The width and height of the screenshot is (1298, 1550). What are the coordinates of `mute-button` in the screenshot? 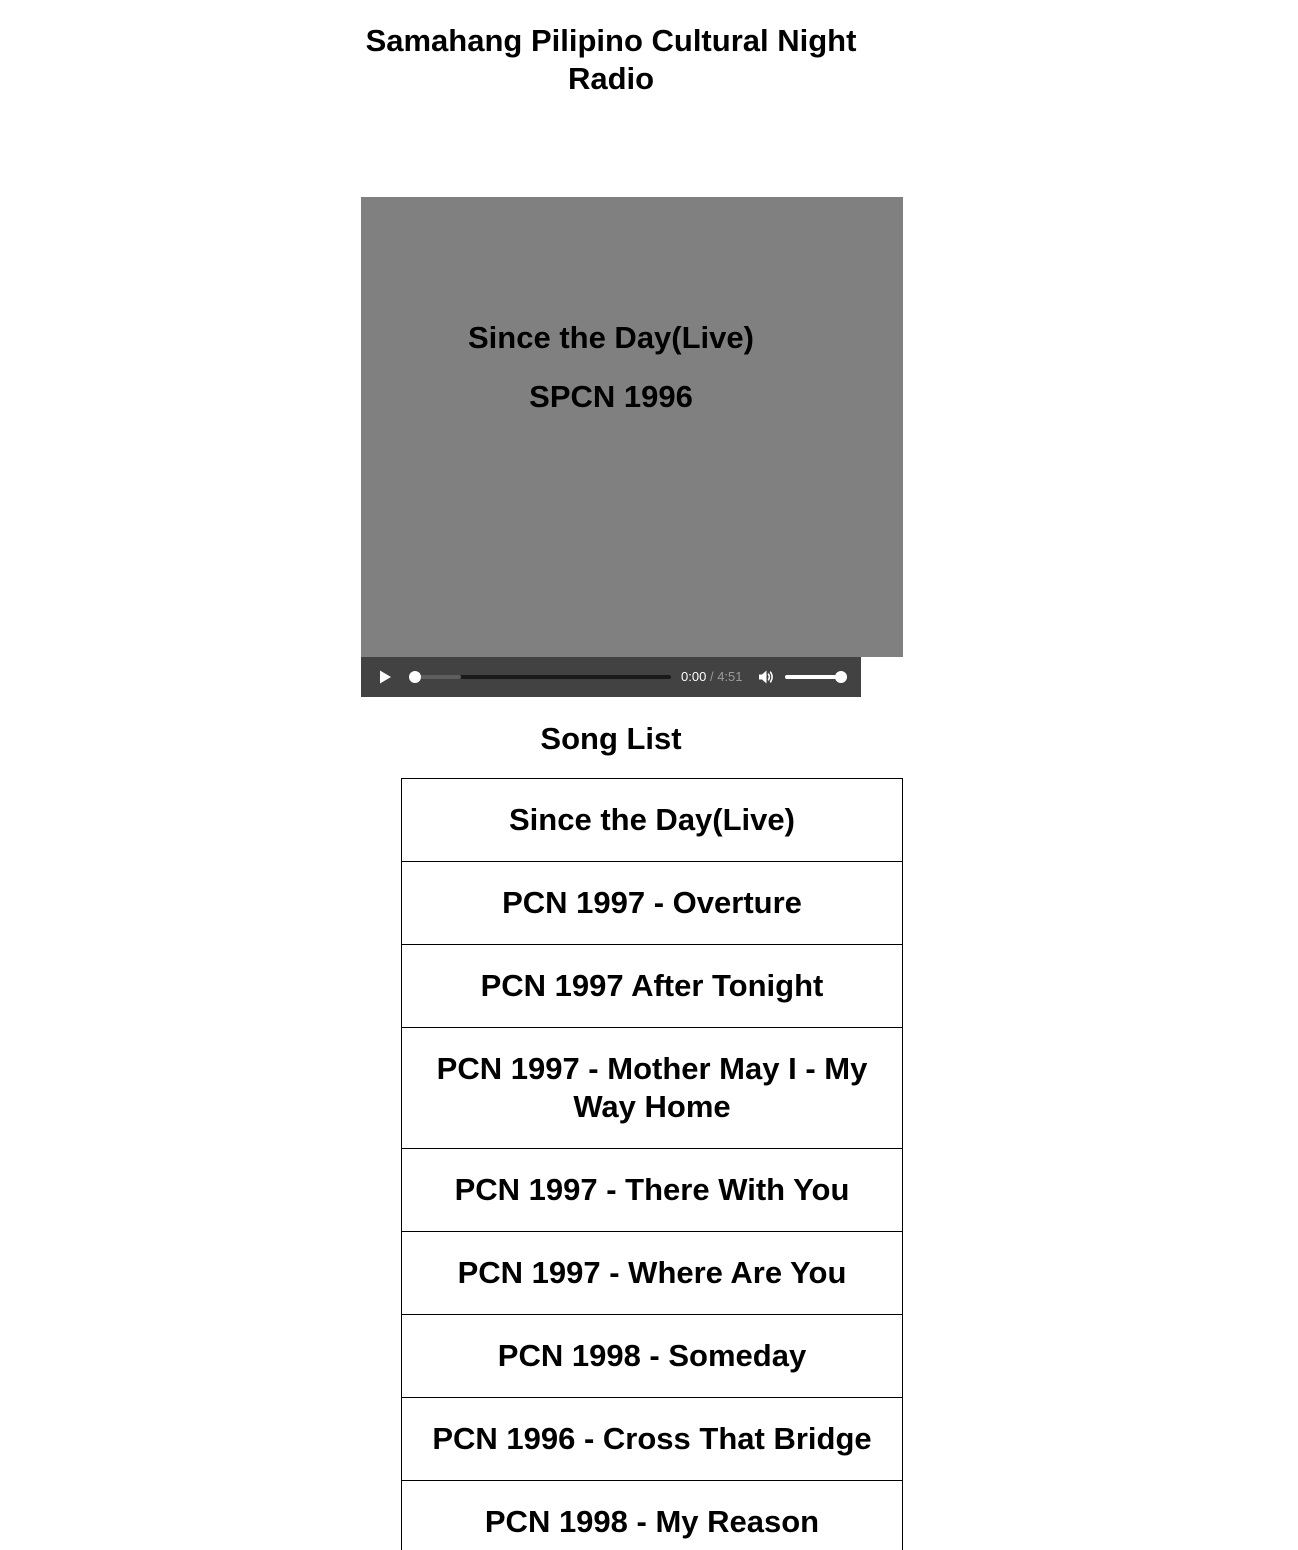 It's located at (766, 677).